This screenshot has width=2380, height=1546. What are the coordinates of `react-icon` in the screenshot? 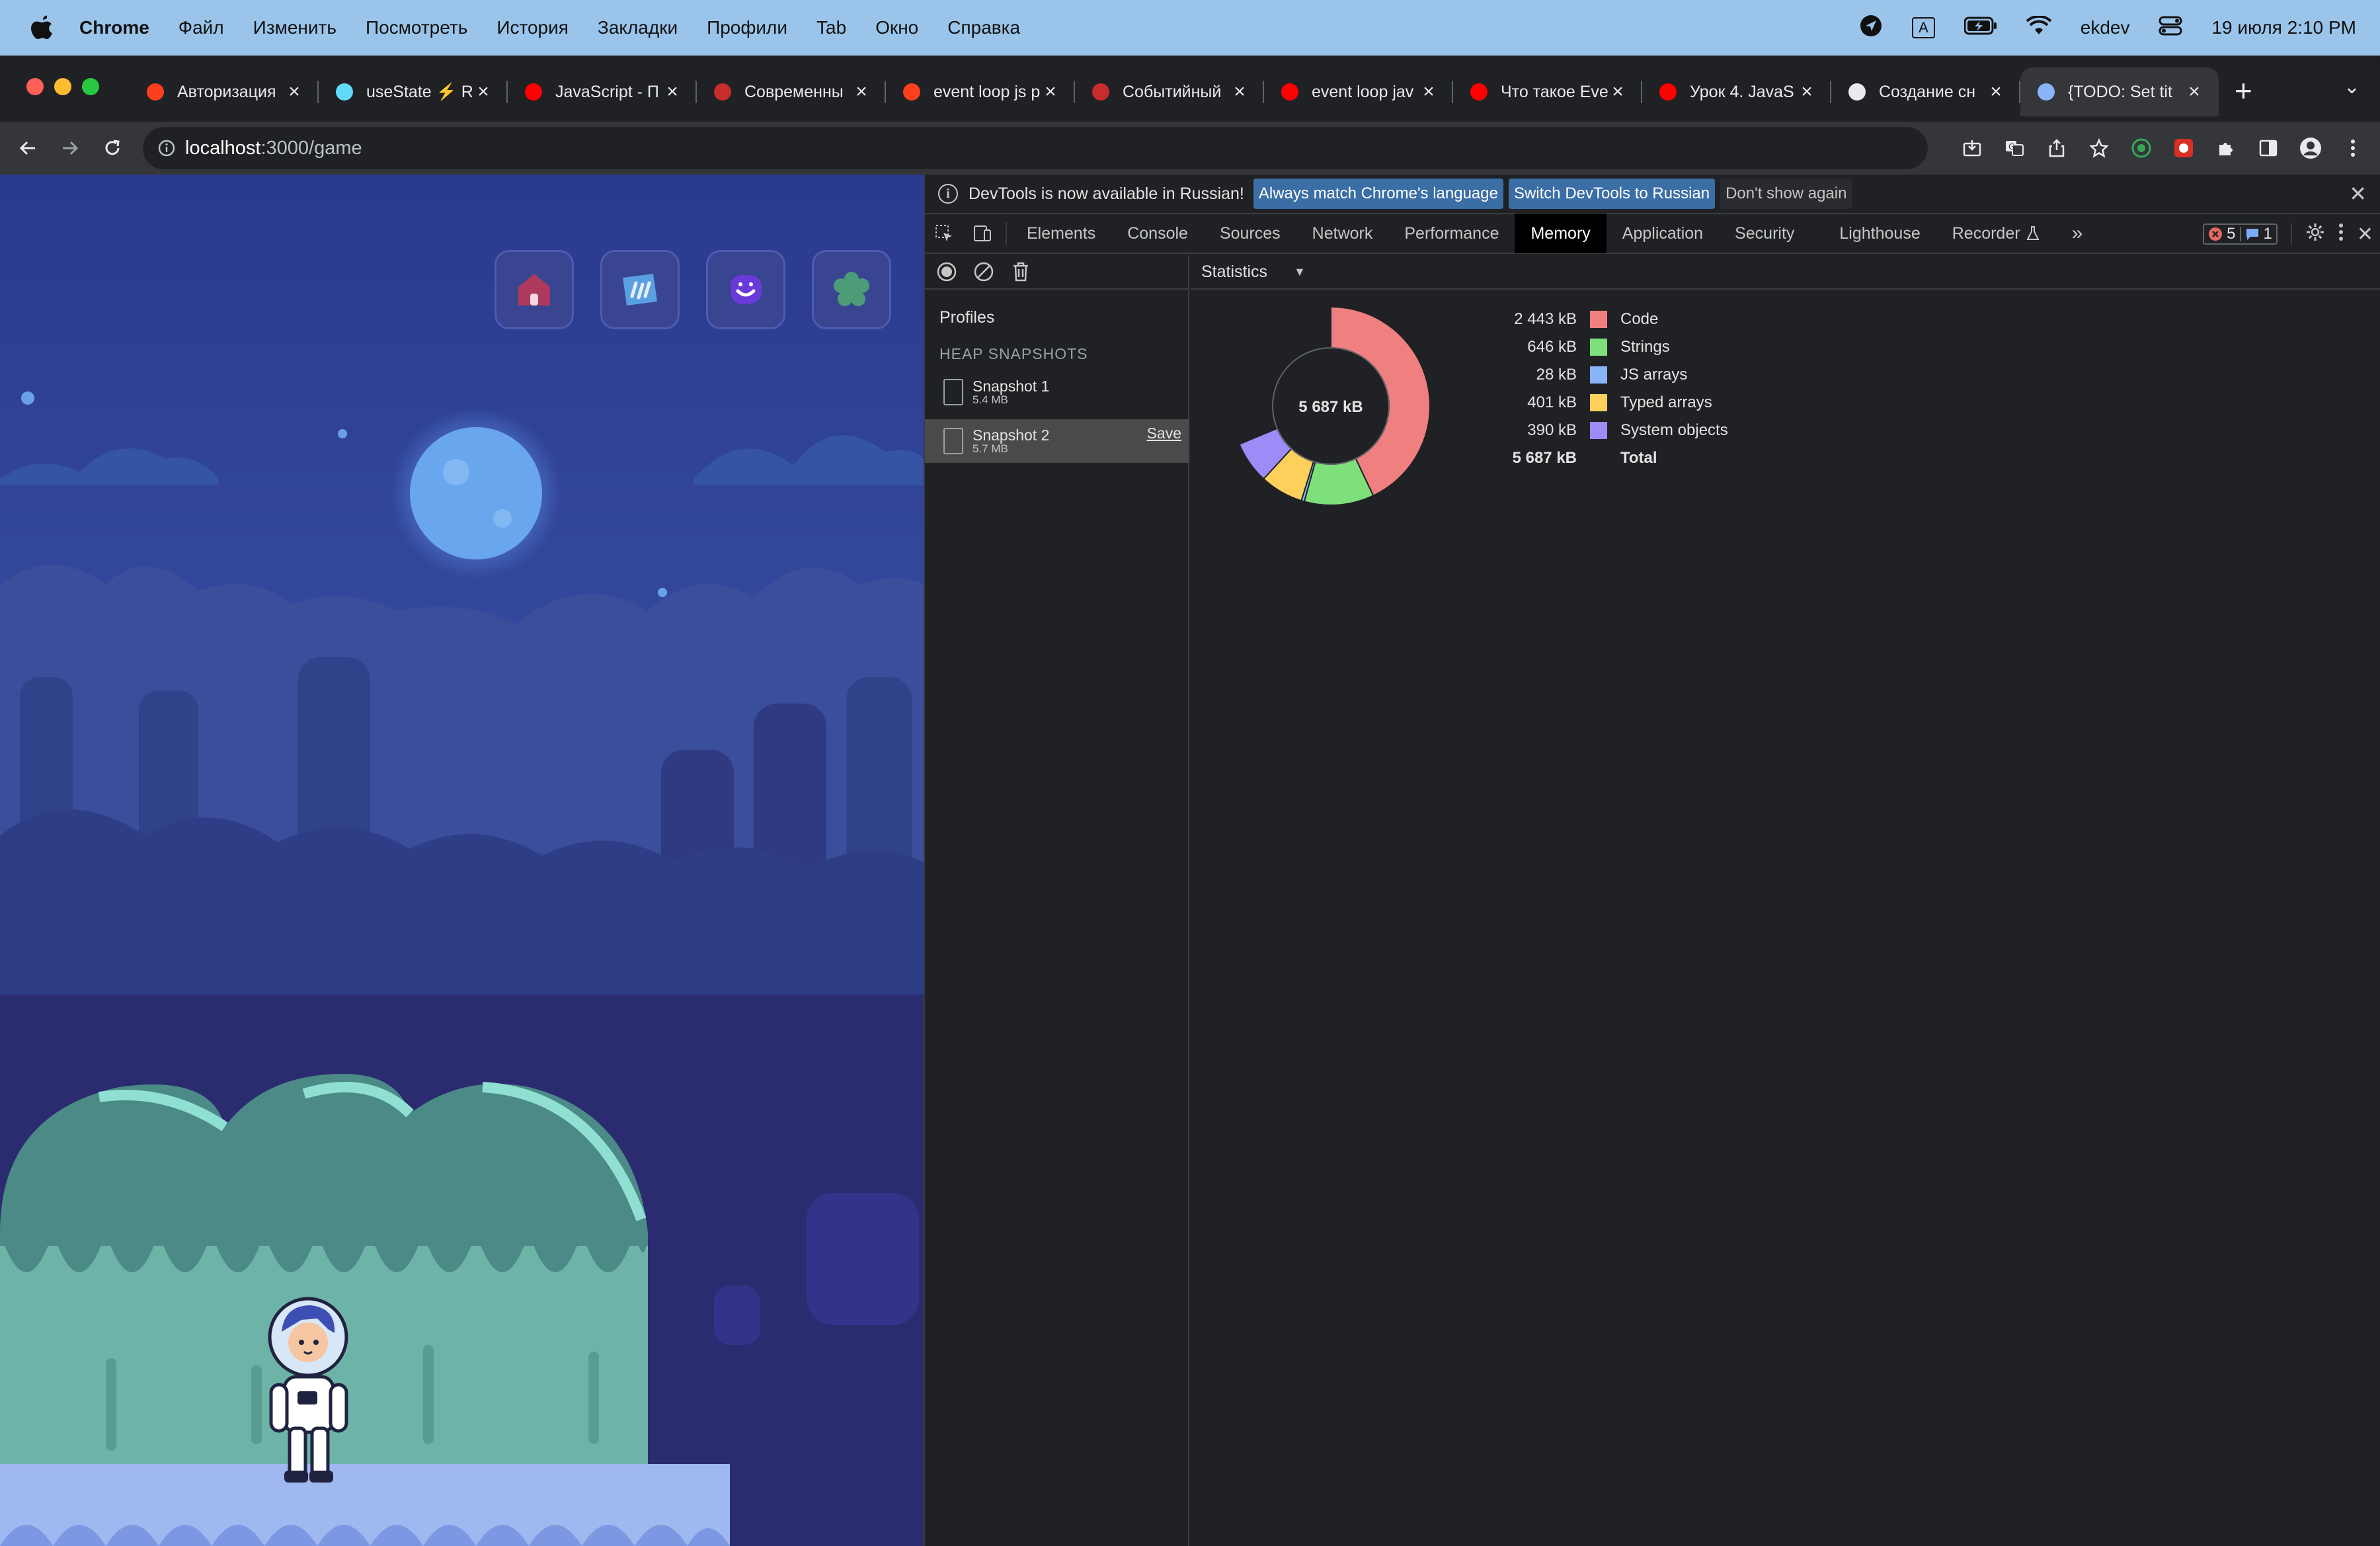 It's located at (344, 92).